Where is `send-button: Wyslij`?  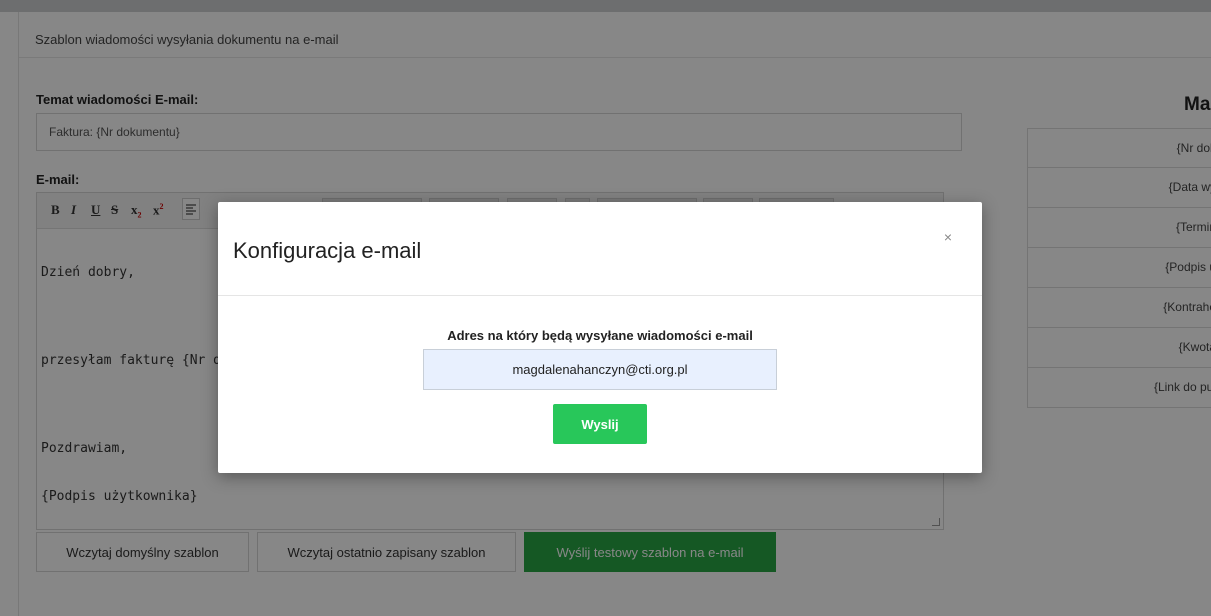 send-button: Wyslij is located at coordinates (600, 424).